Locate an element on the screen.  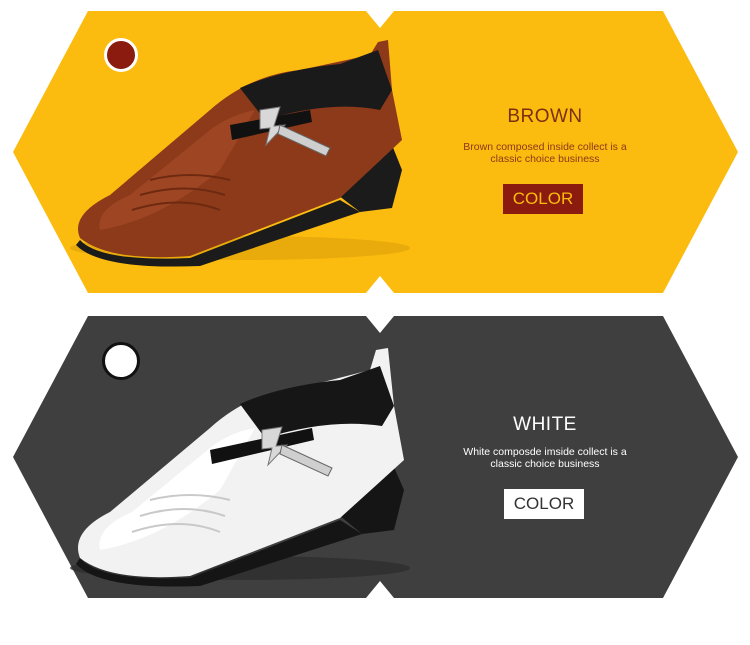
white-description-line2: classic choice business is located at coordinates (545, 464).